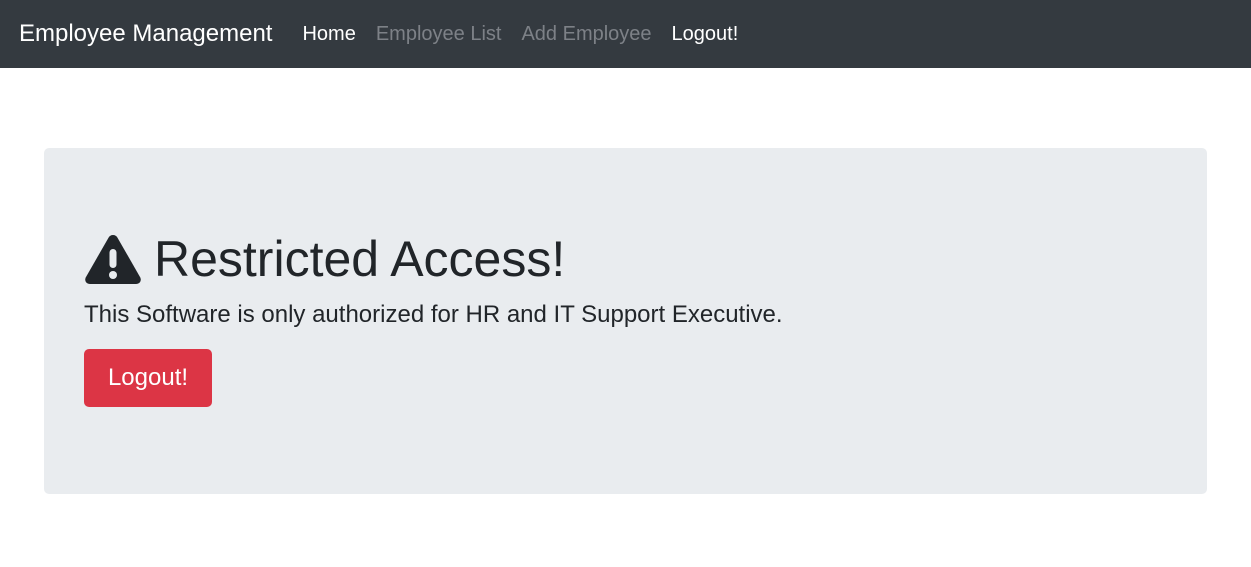  Describe the element at coordinates (113, 259) in the screenshot. I see `warning-icon` at that location.